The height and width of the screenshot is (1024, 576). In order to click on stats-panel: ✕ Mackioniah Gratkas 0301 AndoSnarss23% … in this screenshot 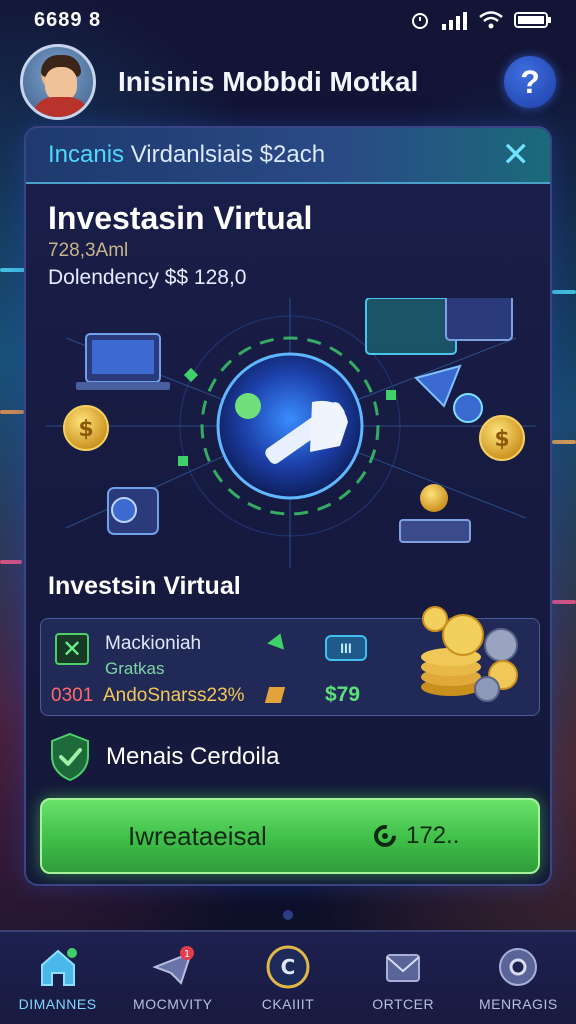, I will do `click(290, 661)`.